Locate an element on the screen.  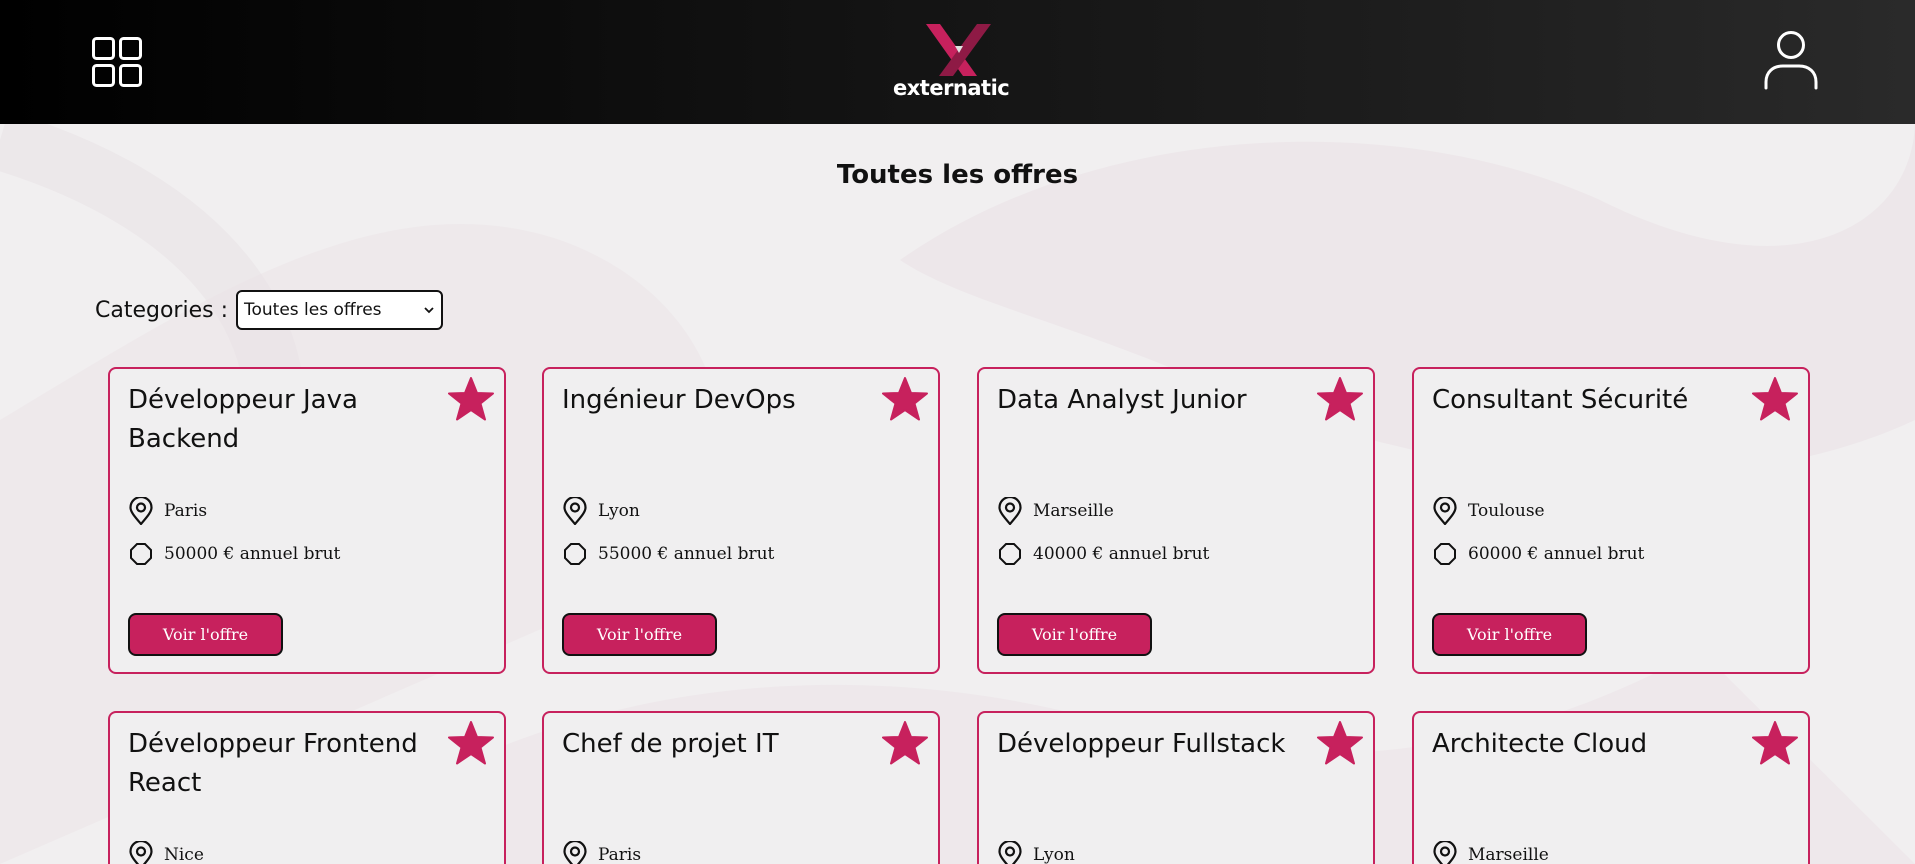
offer-salary: 50000 € annuel brut is located at coordinates (234, 554).